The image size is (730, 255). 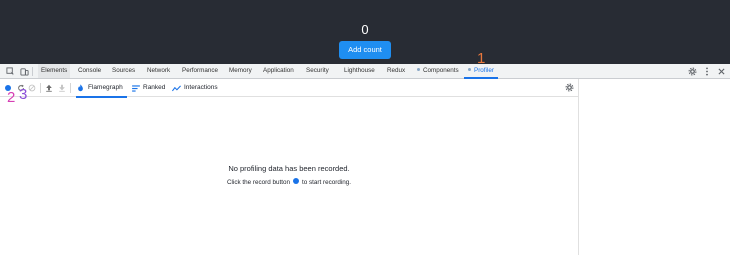 What do you see at coordinates (123, 71) in the screenshot?
I see `tab-sources: Sources` at bounding box center [123, 71].